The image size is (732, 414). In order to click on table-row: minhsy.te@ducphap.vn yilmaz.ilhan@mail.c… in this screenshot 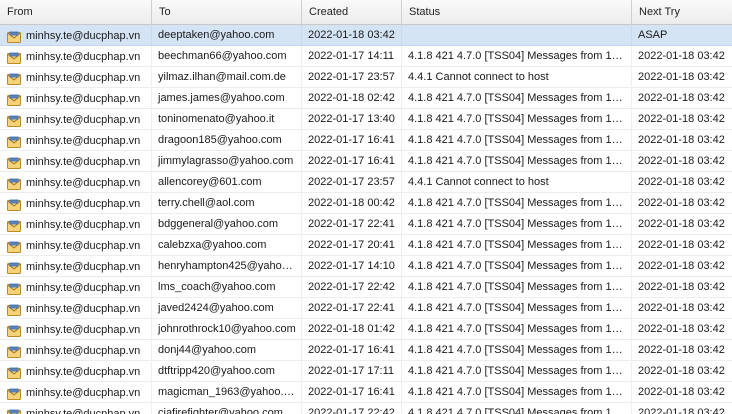, I will do `click(366, 77)`.